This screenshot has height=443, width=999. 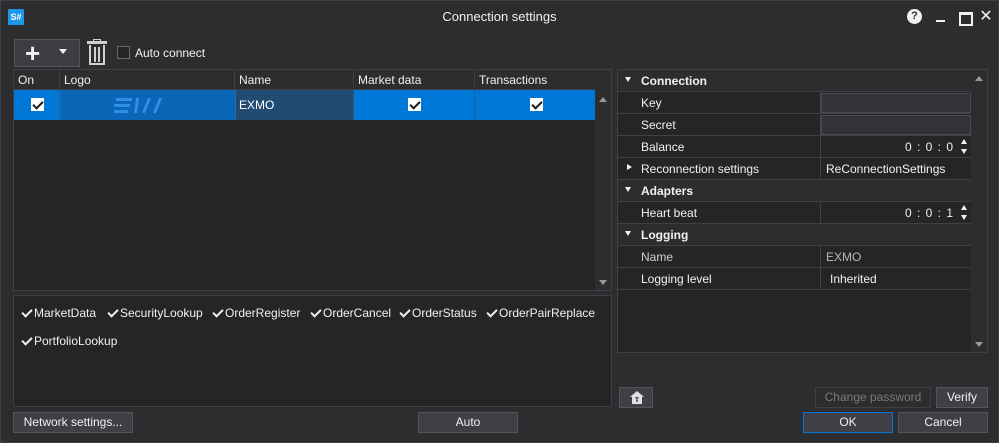 What do you see at coordinates (667, 191) in the screenshot?
I see `category-title: Adapters` at bounding box center [667, 191].